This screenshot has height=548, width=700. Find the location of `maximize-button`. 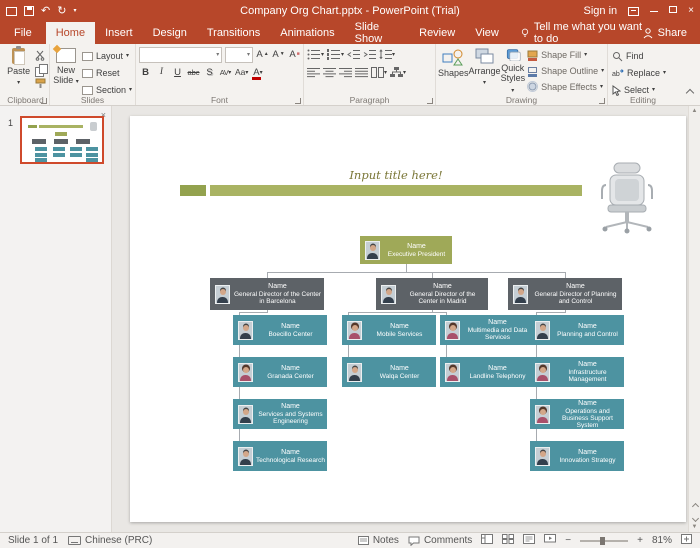

maximize-button is located at coordinates (673, 11).